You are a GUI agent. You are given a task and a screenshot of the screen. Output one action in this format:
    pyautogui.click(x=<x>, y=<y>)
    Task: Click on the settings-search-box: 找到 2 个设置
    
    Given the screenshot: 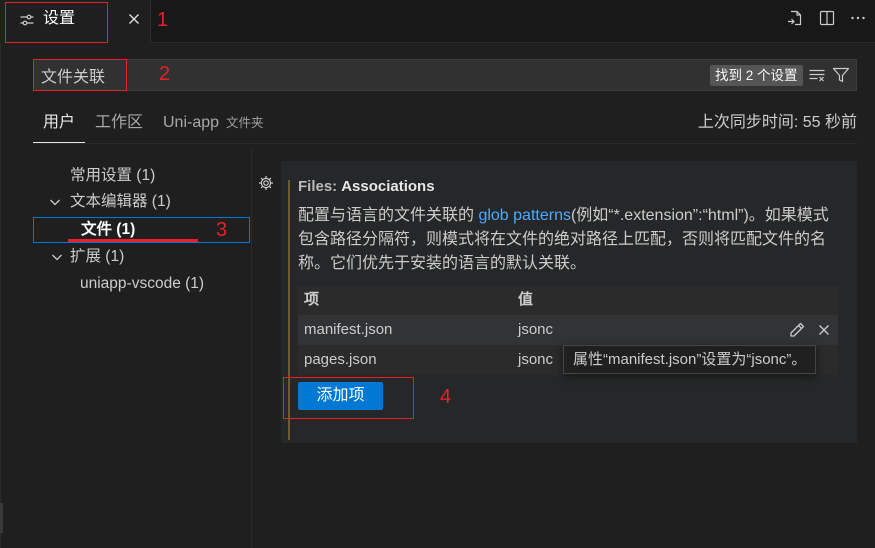 What is the action you would take?
    pyautogui.click(x=445, y=75)
    